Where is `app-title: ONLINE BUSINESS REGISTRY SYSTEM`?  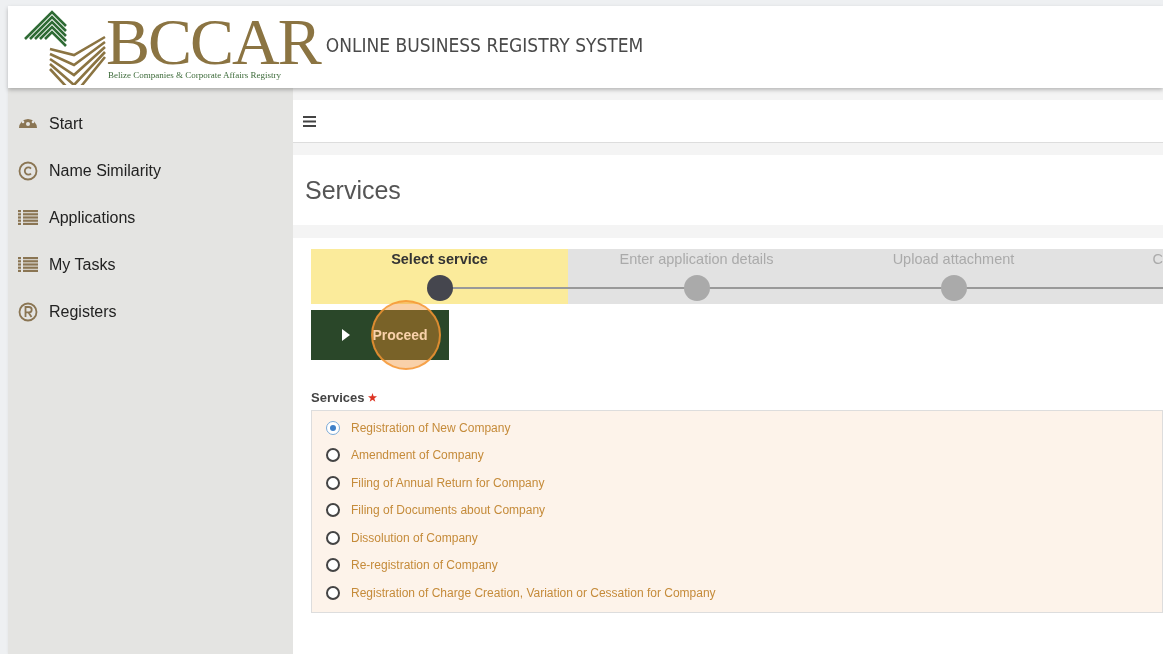 app-title: ONLINE BUSINESS REGISTRY SYSTEM is located at coordinates (484, 45).